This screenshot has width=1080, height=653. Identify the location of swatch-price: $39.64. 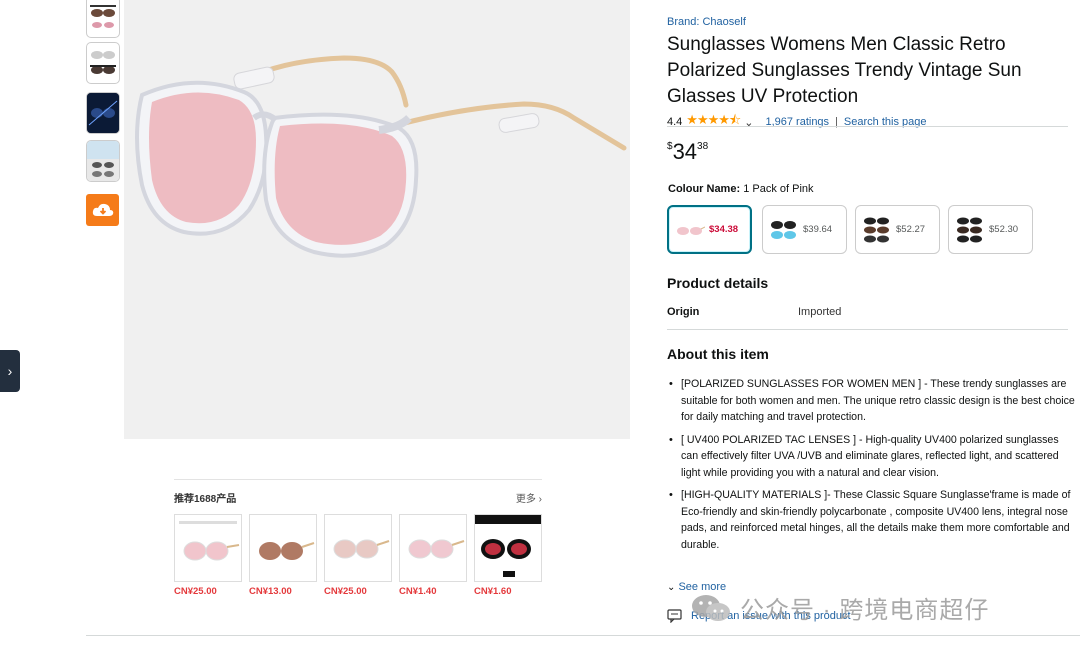
(818, 229).